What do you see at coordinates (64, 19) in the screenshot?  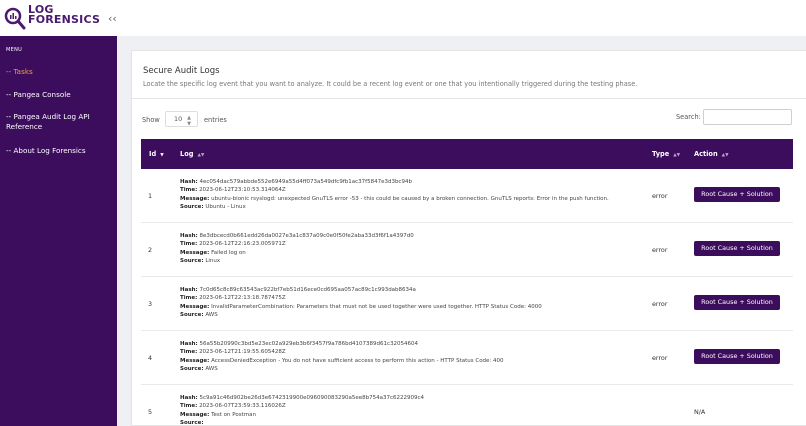 I see `logo-line2: FORENSICS` at bounding box center [64, 19].